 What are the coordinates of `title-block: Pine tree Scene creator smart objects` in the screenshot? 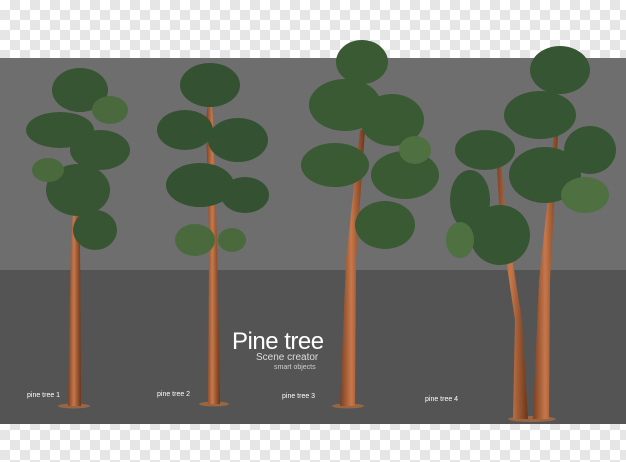 It's located at (278, 350).